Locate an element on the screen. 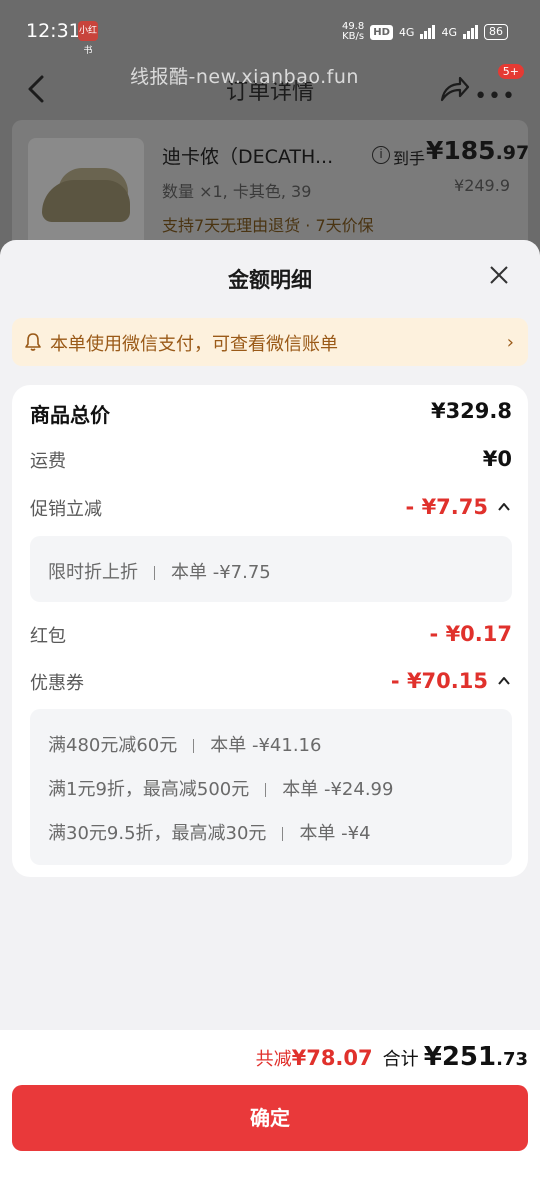 The image size is (540, 1201). total-value-decimal: .73 is located at coordinates (512, 1059).